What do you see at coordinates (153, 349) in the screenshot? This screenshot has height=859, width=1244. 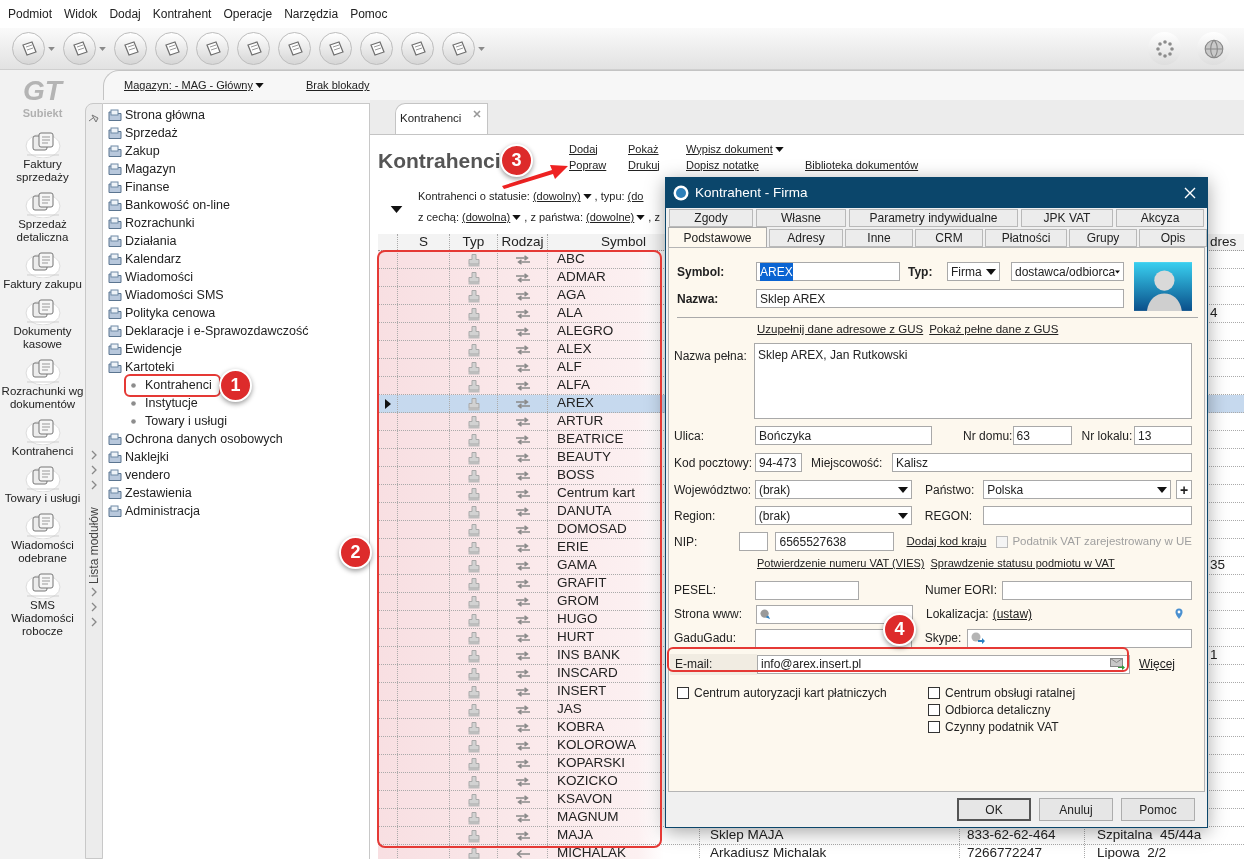 I see `tree-item: Ewidencje` at bounding box center [153, 349].